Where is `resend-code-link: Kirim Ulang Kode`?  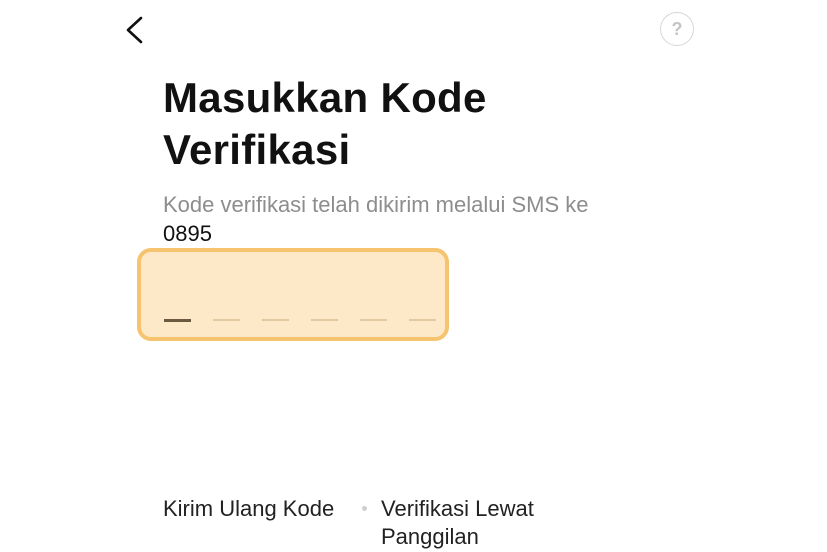 resend-code-link: Kirim Ulang Kode is located at coordinates (248, 509).